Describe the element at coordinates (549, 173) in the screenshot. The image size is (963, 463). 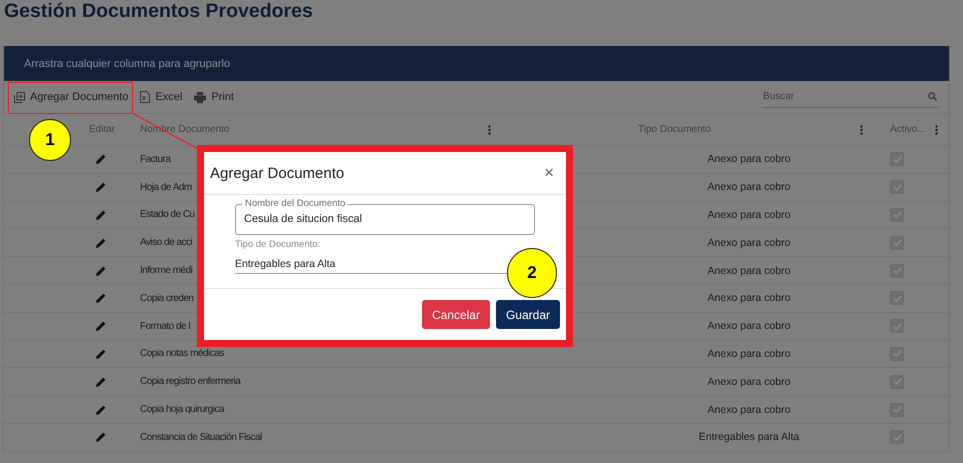
I see `close-button: ×` at that location.